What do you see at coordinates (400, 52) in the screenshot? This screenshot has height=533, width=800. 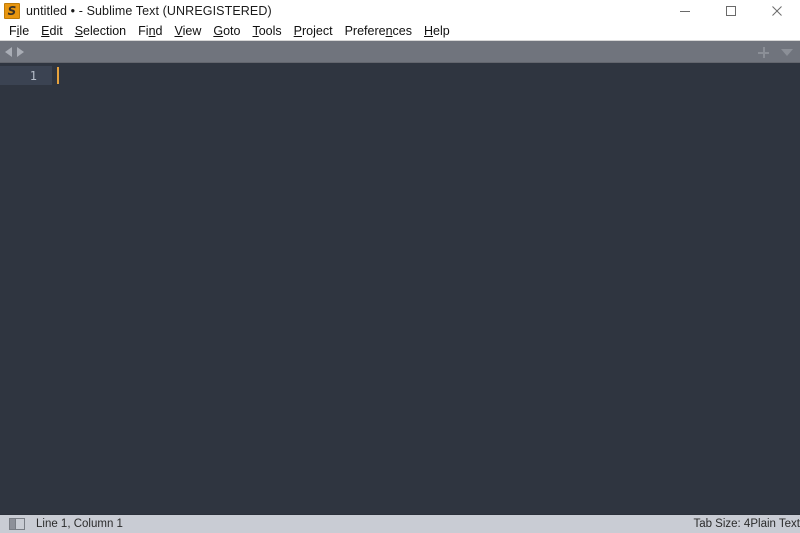 I see `tab-bar` at bounding box center [400, 52].